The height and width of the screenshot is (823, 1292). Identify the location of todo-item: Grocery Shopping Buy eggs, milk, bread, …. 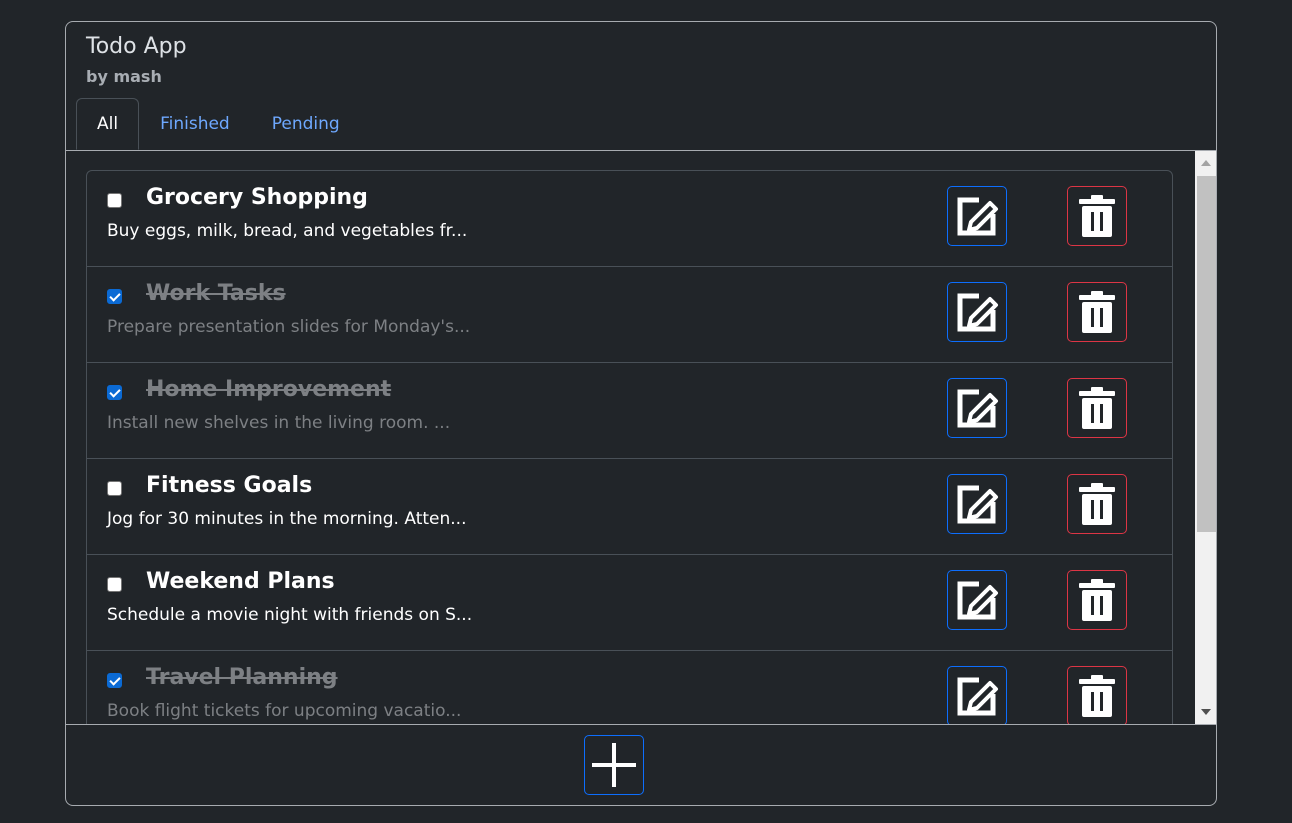
(629, 219).